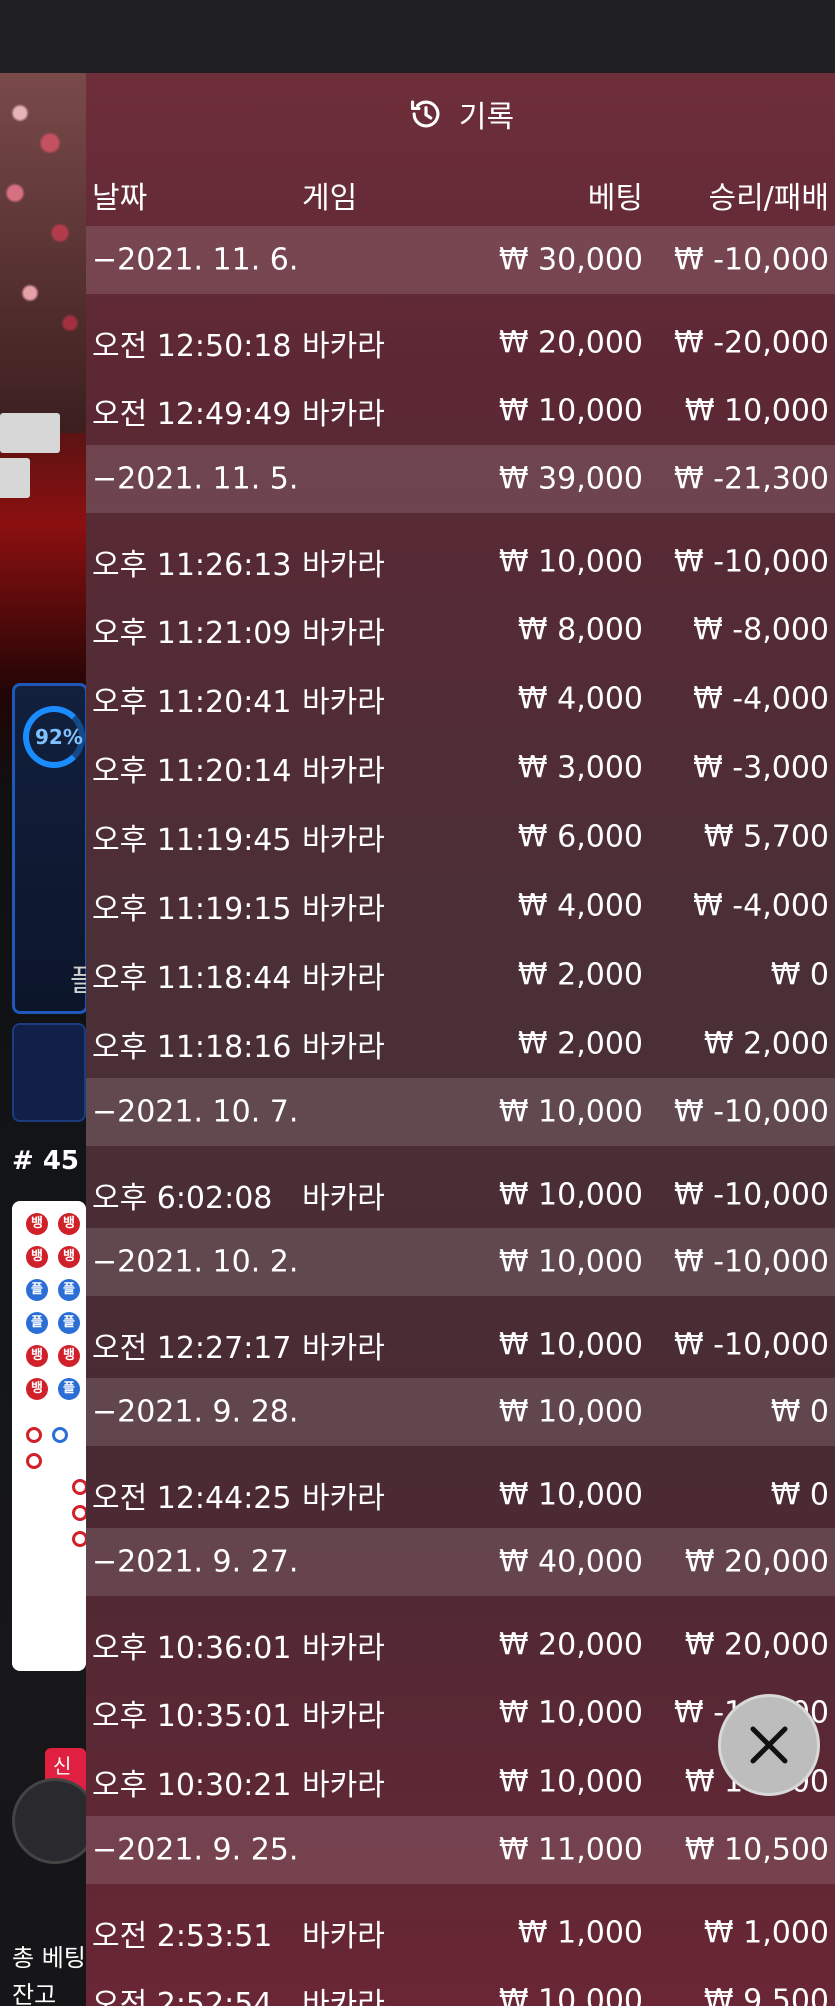  Describe the element at coordinates (195, 1412) in the screenshot. I see `group-date: −2021. 9. 28.` at that location.